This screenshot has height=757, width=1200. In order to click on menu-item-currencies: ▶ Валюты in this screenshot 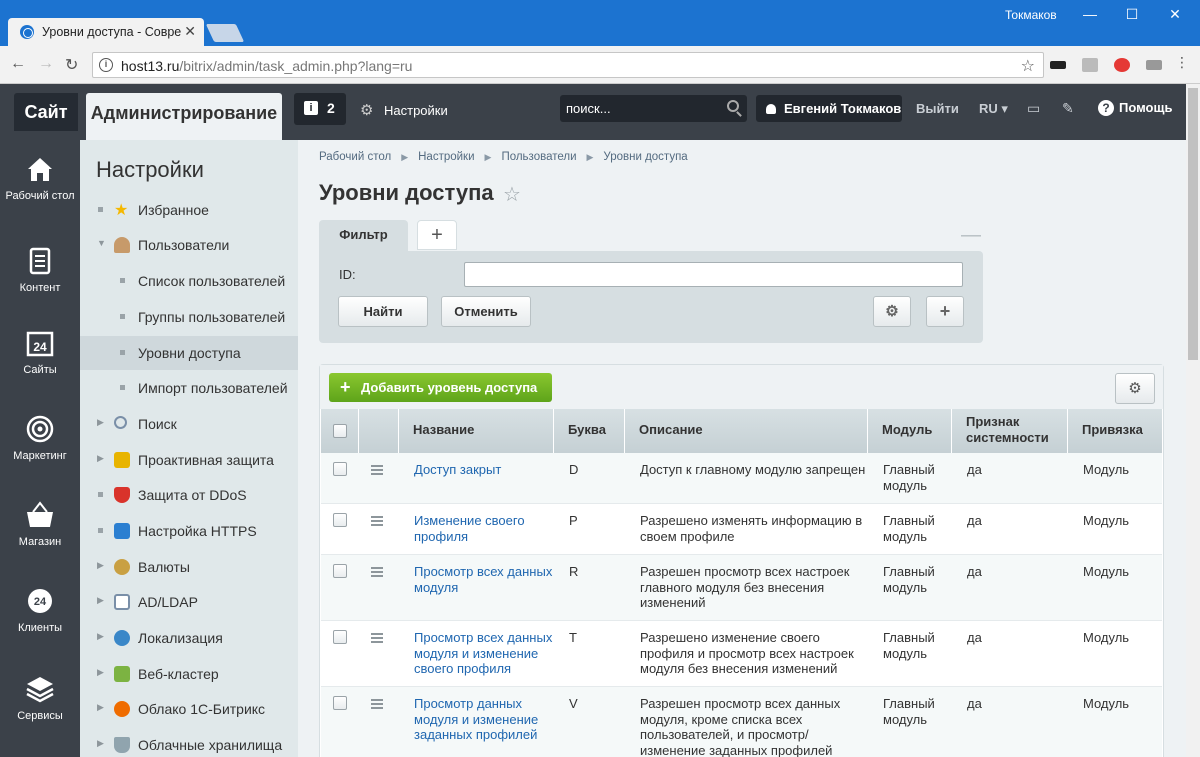, I will do `click(189, 567)`.